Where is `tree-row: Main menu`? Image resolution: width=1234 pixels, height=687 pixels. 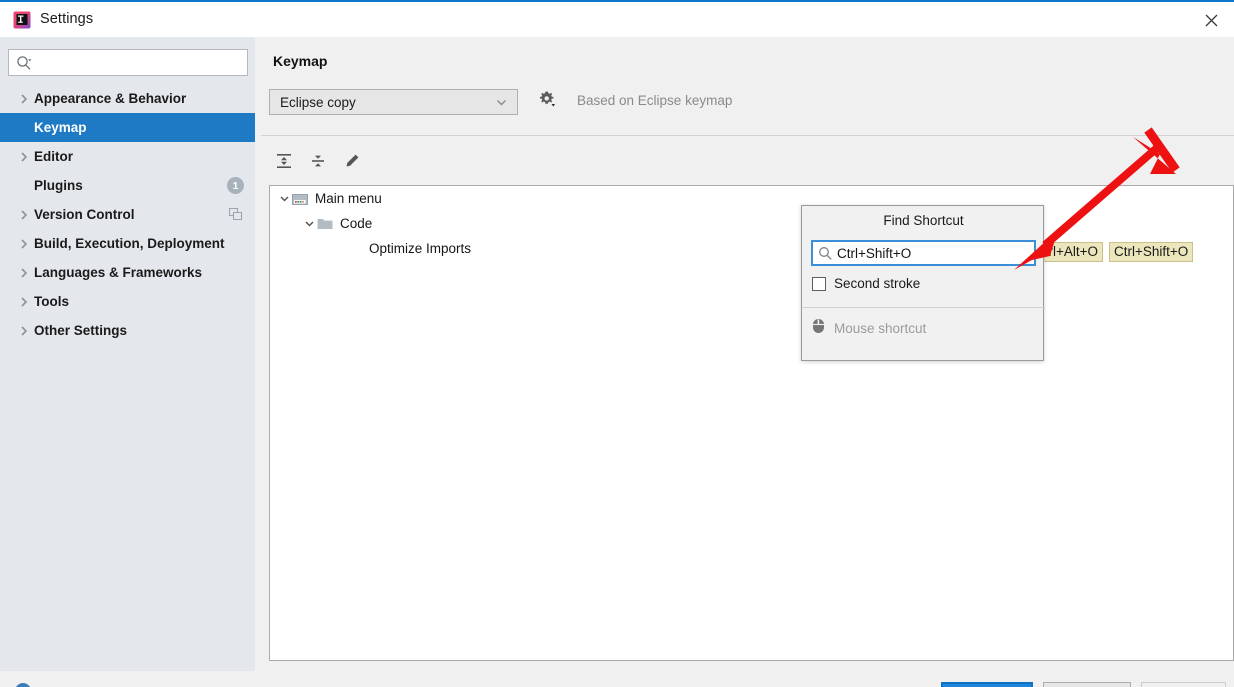 tree-row: Main menu is located at coordinates (751, 198).